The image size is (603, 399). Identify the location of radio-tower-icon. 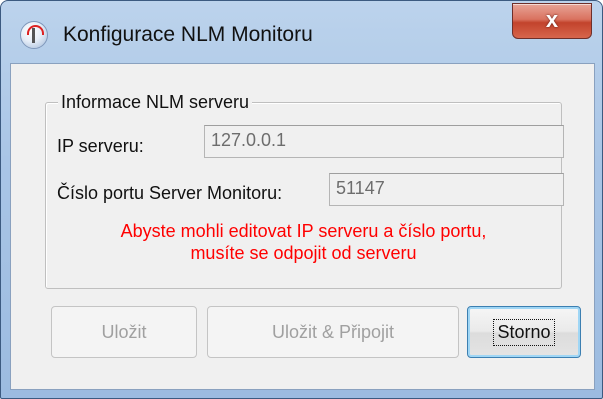
(34, 35).